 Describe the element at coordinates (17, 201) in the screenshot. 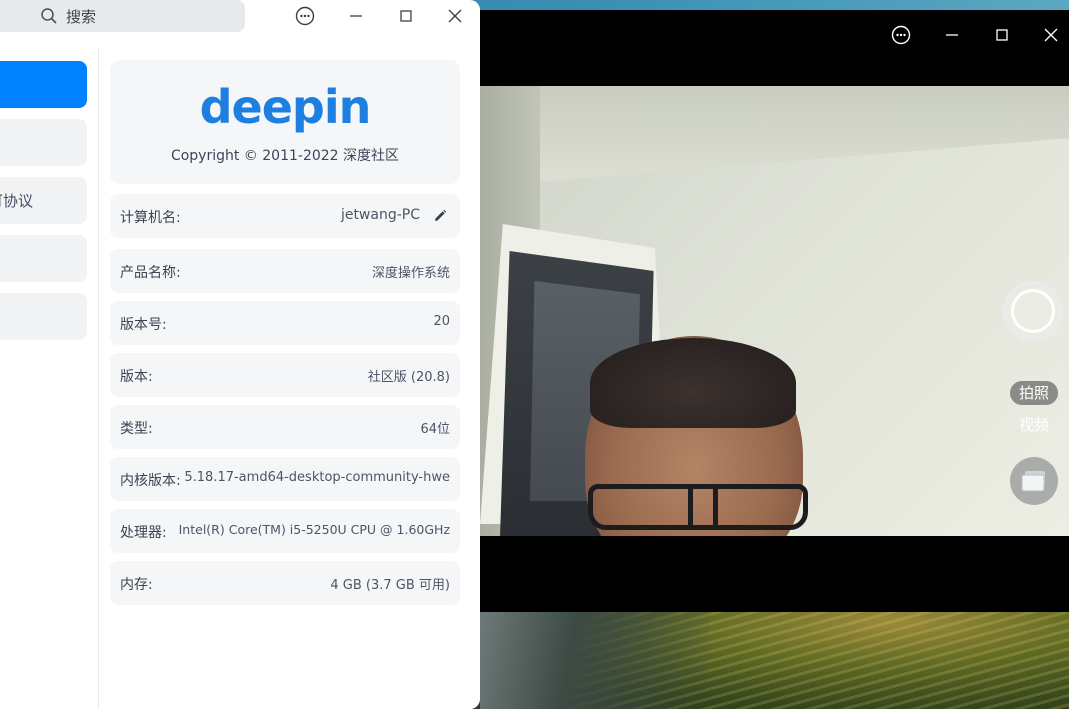

I see `sidebar-item-label: 可协议` at that location.